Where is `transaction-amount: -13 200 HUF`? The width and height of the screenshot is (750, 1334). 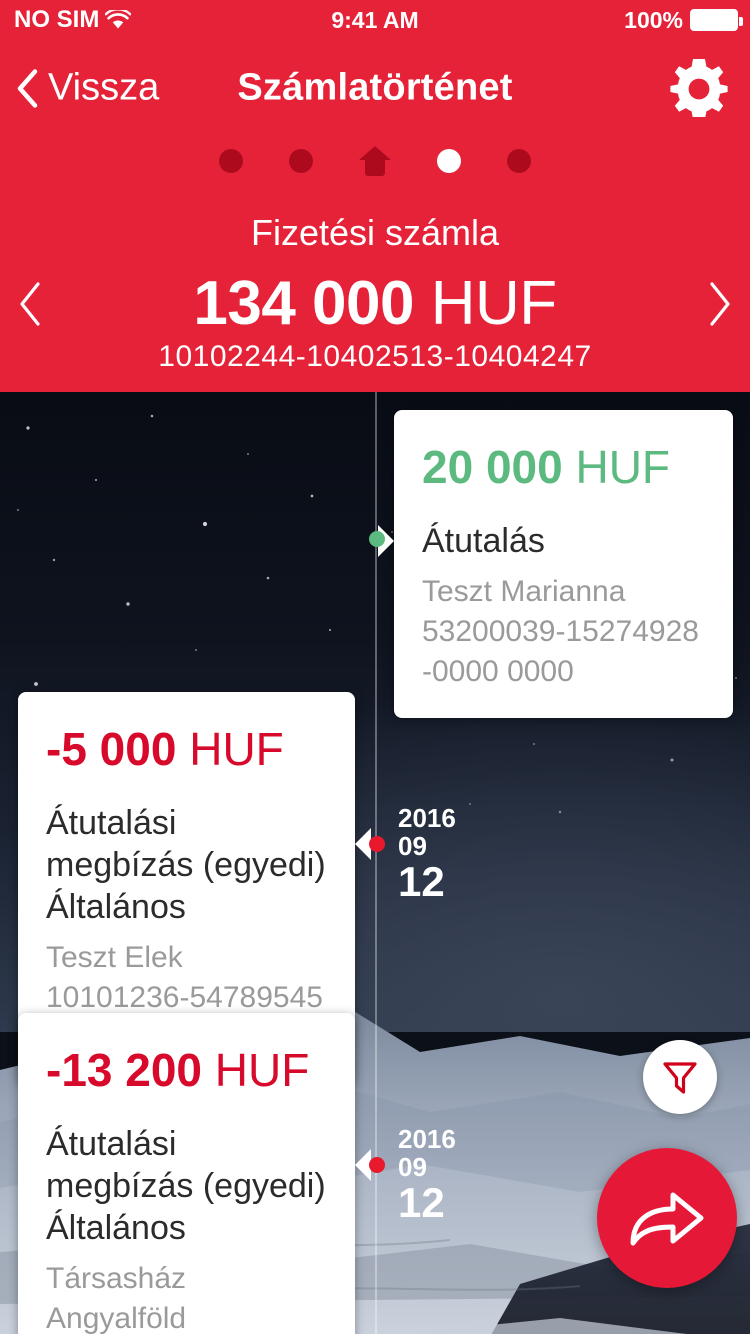
transaction-amount: -13 200 HUF is located at coordinates (186, 1070).